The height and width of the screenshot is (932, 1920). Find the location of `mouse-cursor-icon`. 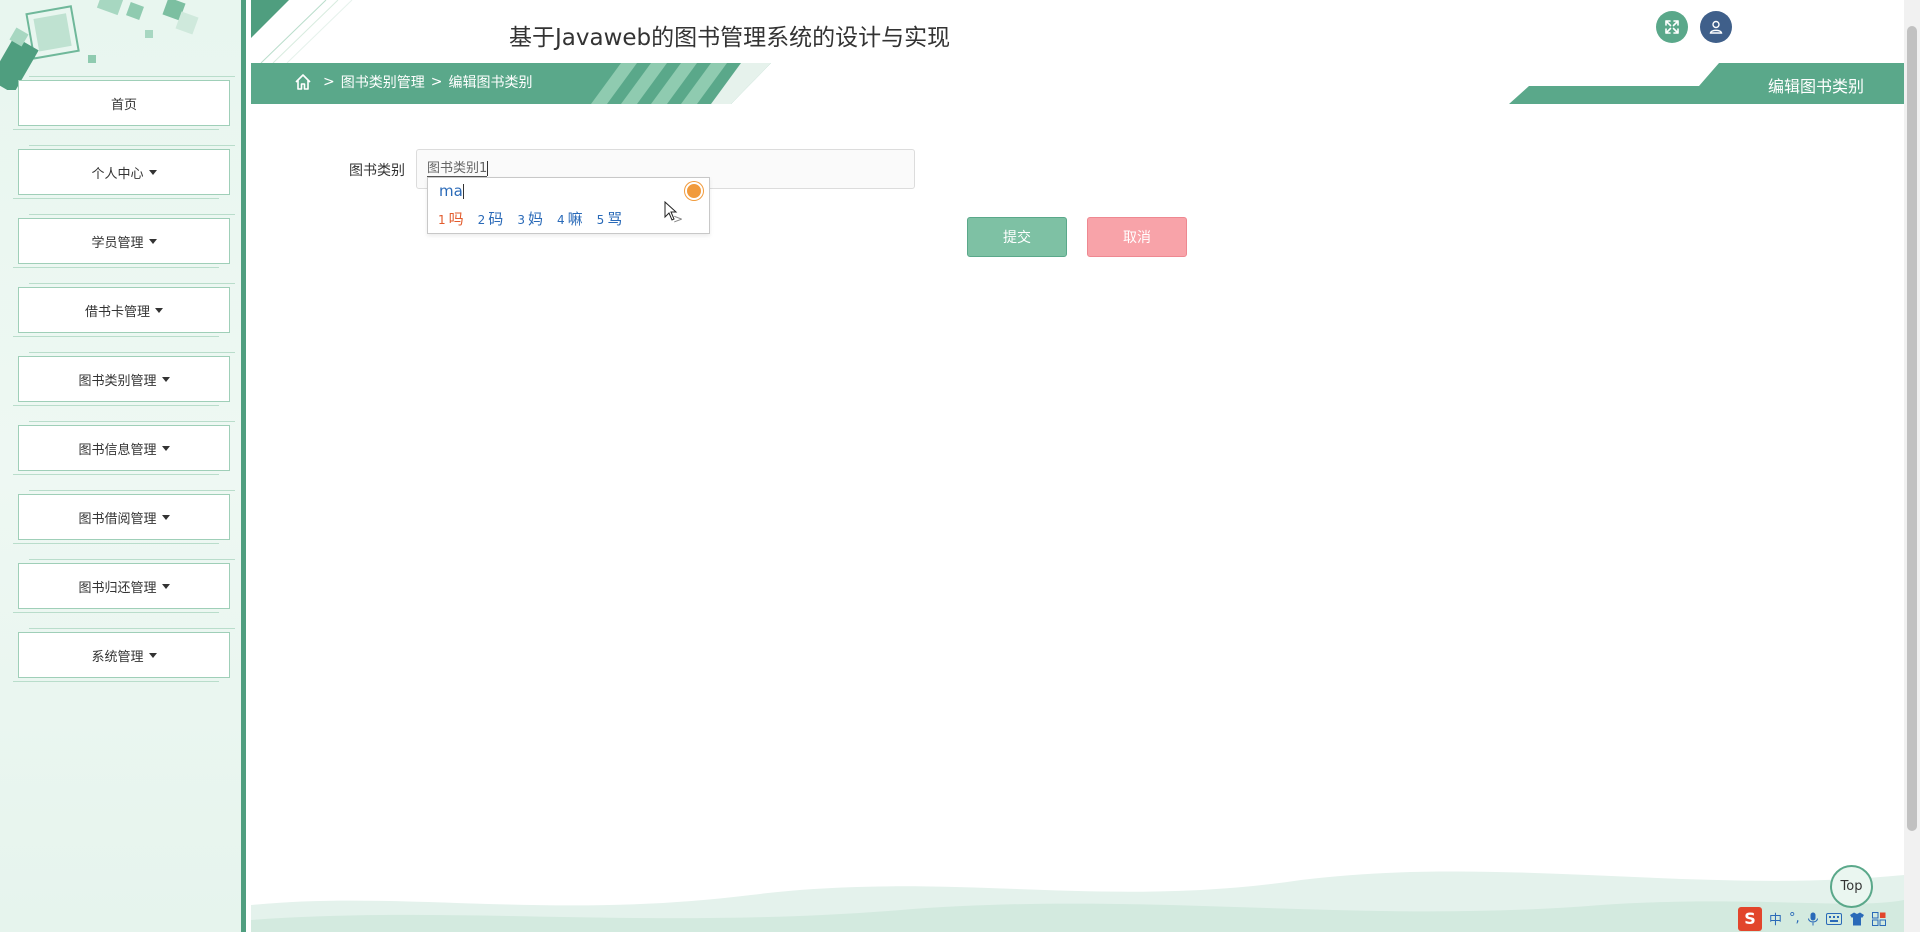

mouse-cursor-icon is located at coordinates (671, 211).